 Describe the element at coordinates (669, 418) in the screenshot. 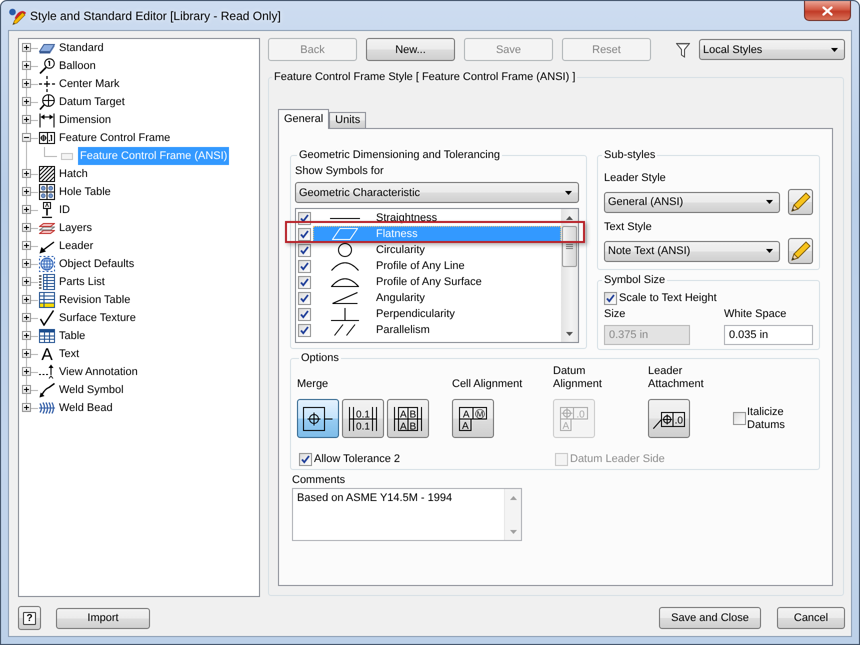

I see `leader-attachment-button: .0` at that location.